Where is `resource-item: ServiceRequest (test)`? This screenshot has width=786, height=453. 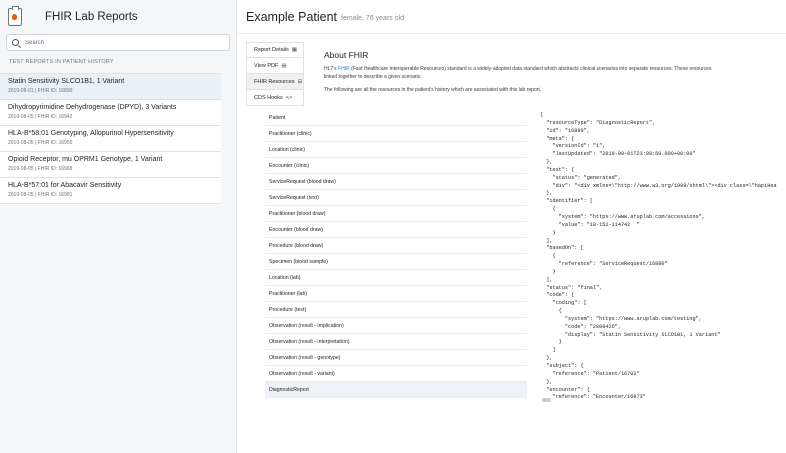 resource-item: ServiceRequest (test) is located at coordinates (396, 198).